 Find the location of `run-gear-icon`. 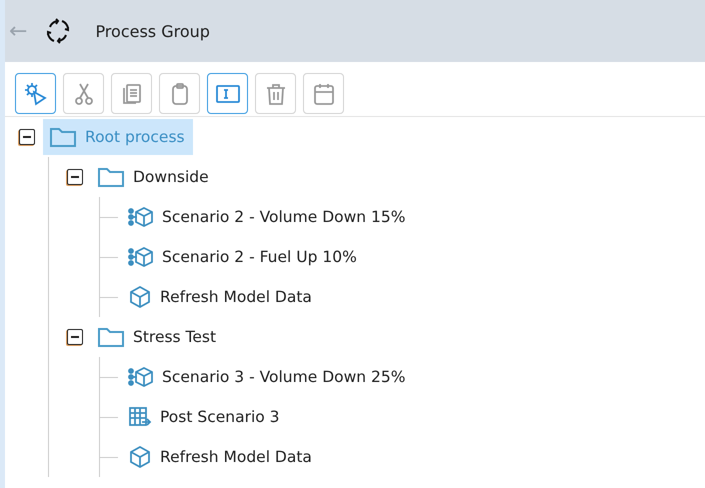

run-gear-icon is located at coordinates (36, 94).